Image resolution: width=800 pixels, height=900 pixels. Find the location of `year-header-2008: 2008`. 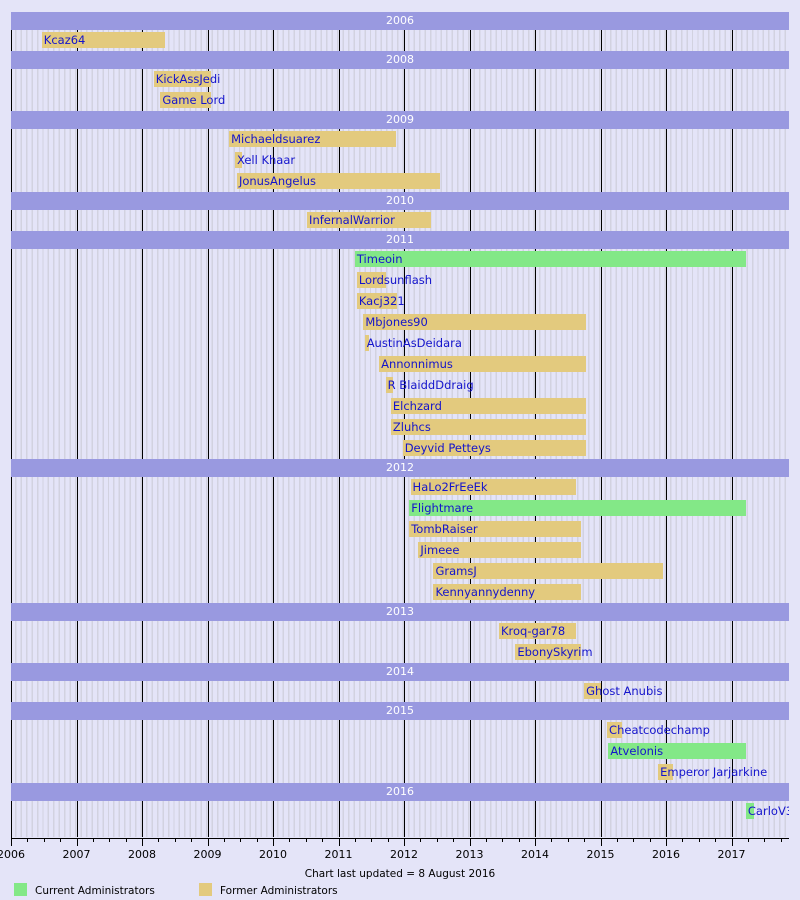

year-header-2008: 2008 is located at coordinates (400, 60).